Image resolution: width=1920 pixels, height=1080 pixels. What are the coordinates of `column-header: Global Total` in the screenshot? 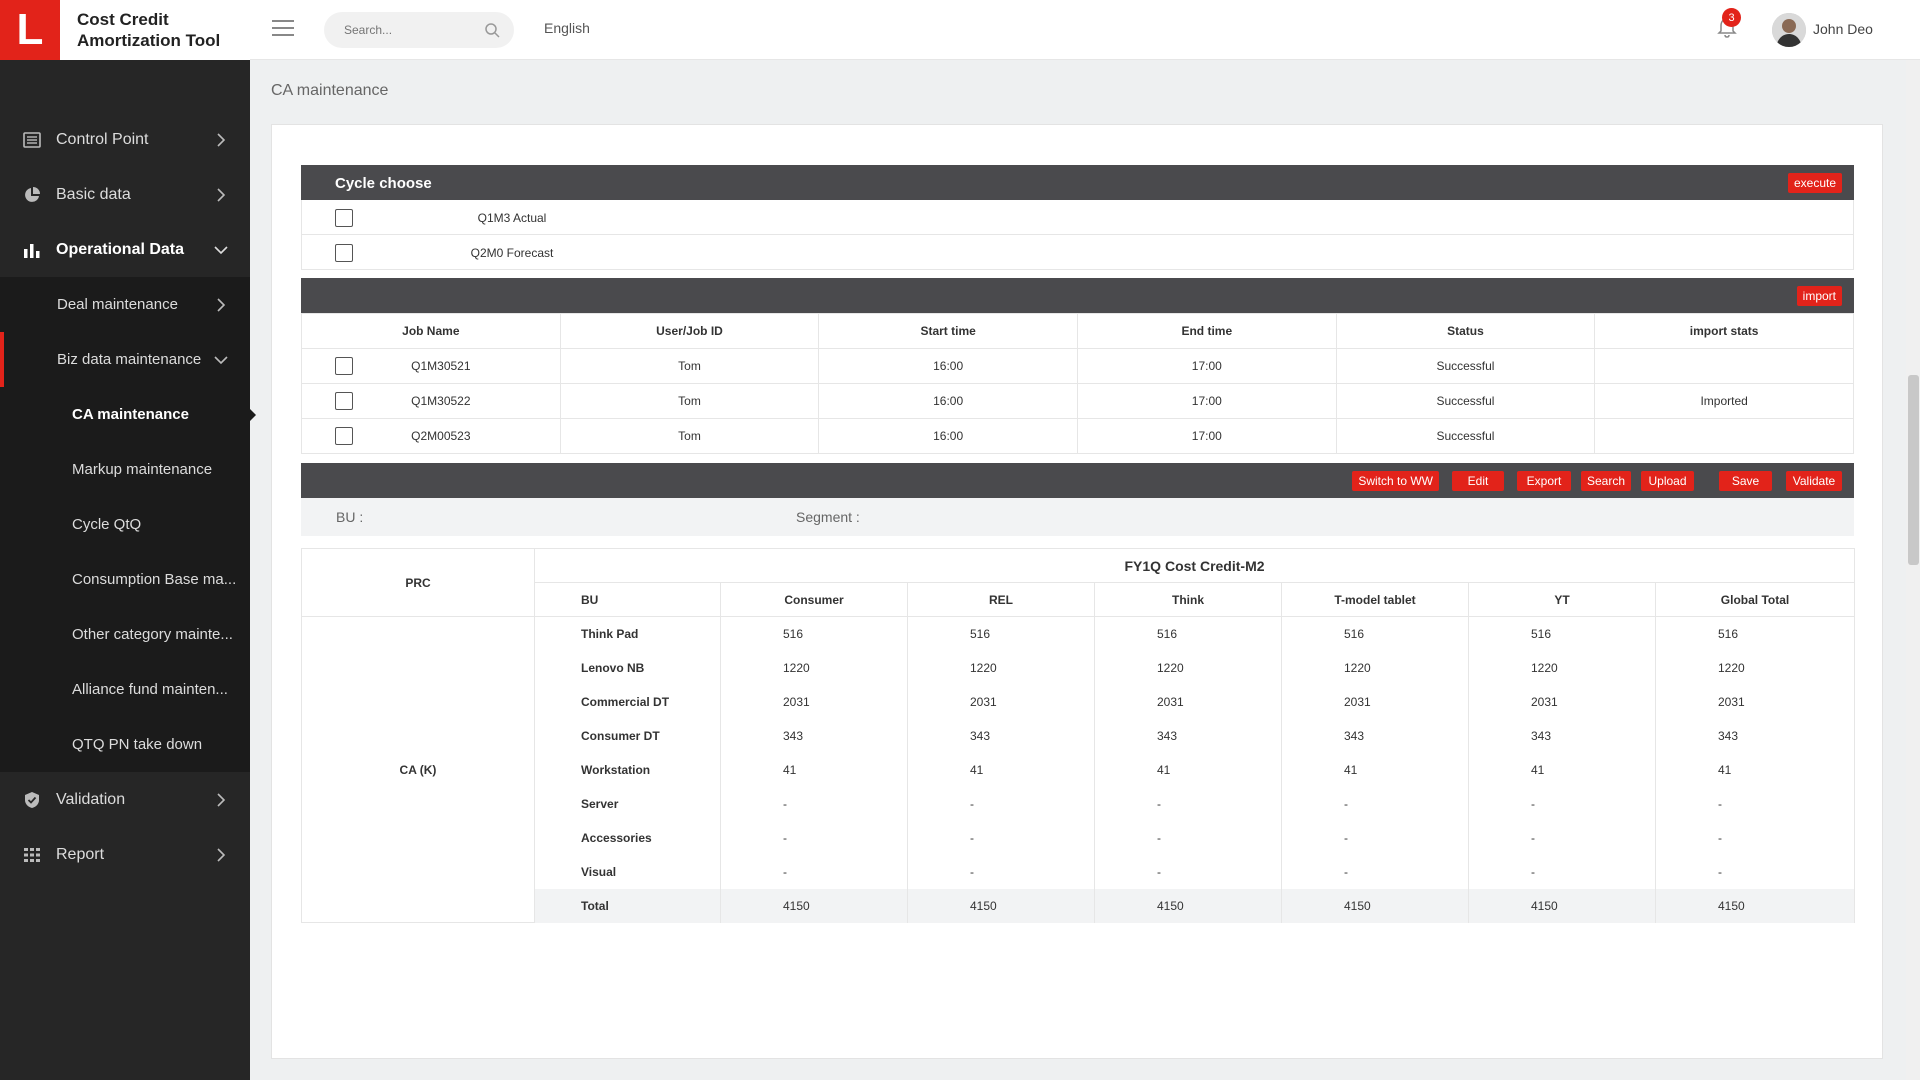 It's located at (1755, 599).